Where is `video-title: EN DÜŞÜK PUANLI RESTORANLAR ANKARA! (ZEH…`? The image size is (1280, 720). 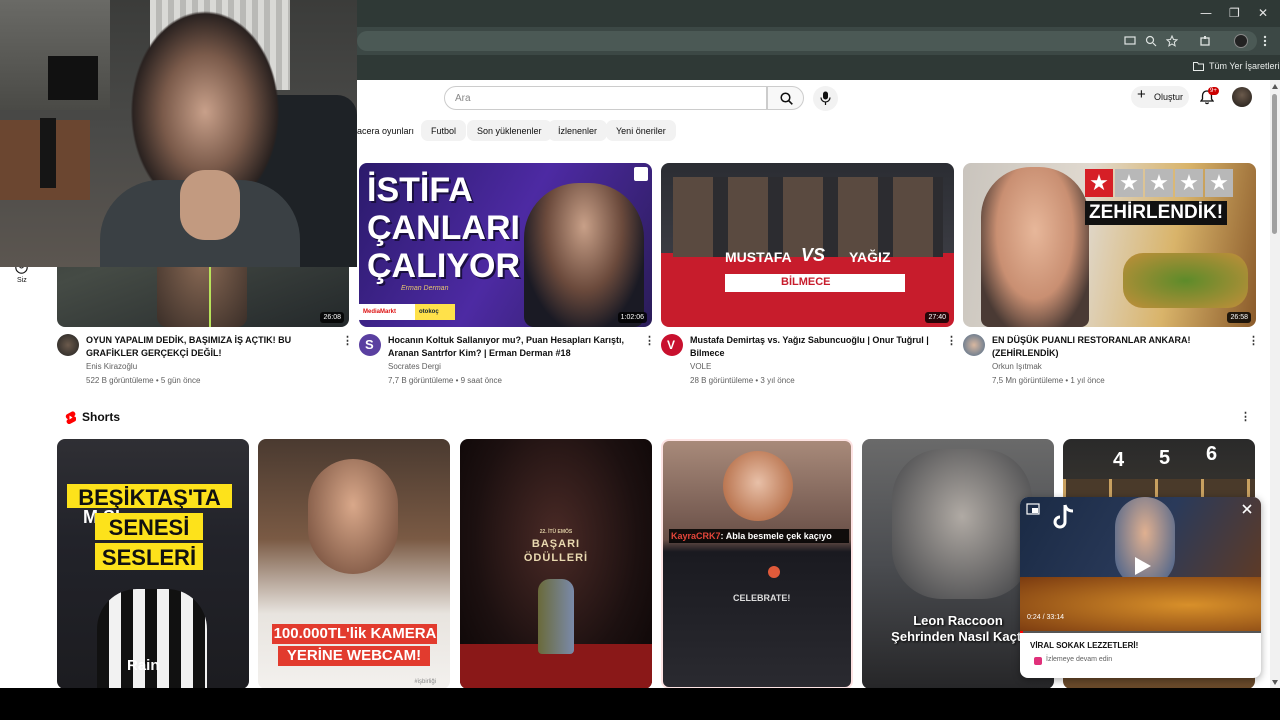
video-title: EN DÜŞÜK PUANLI RESTORANLAR ANKARA! (ZEH… is located at coordinates (1114, 347).